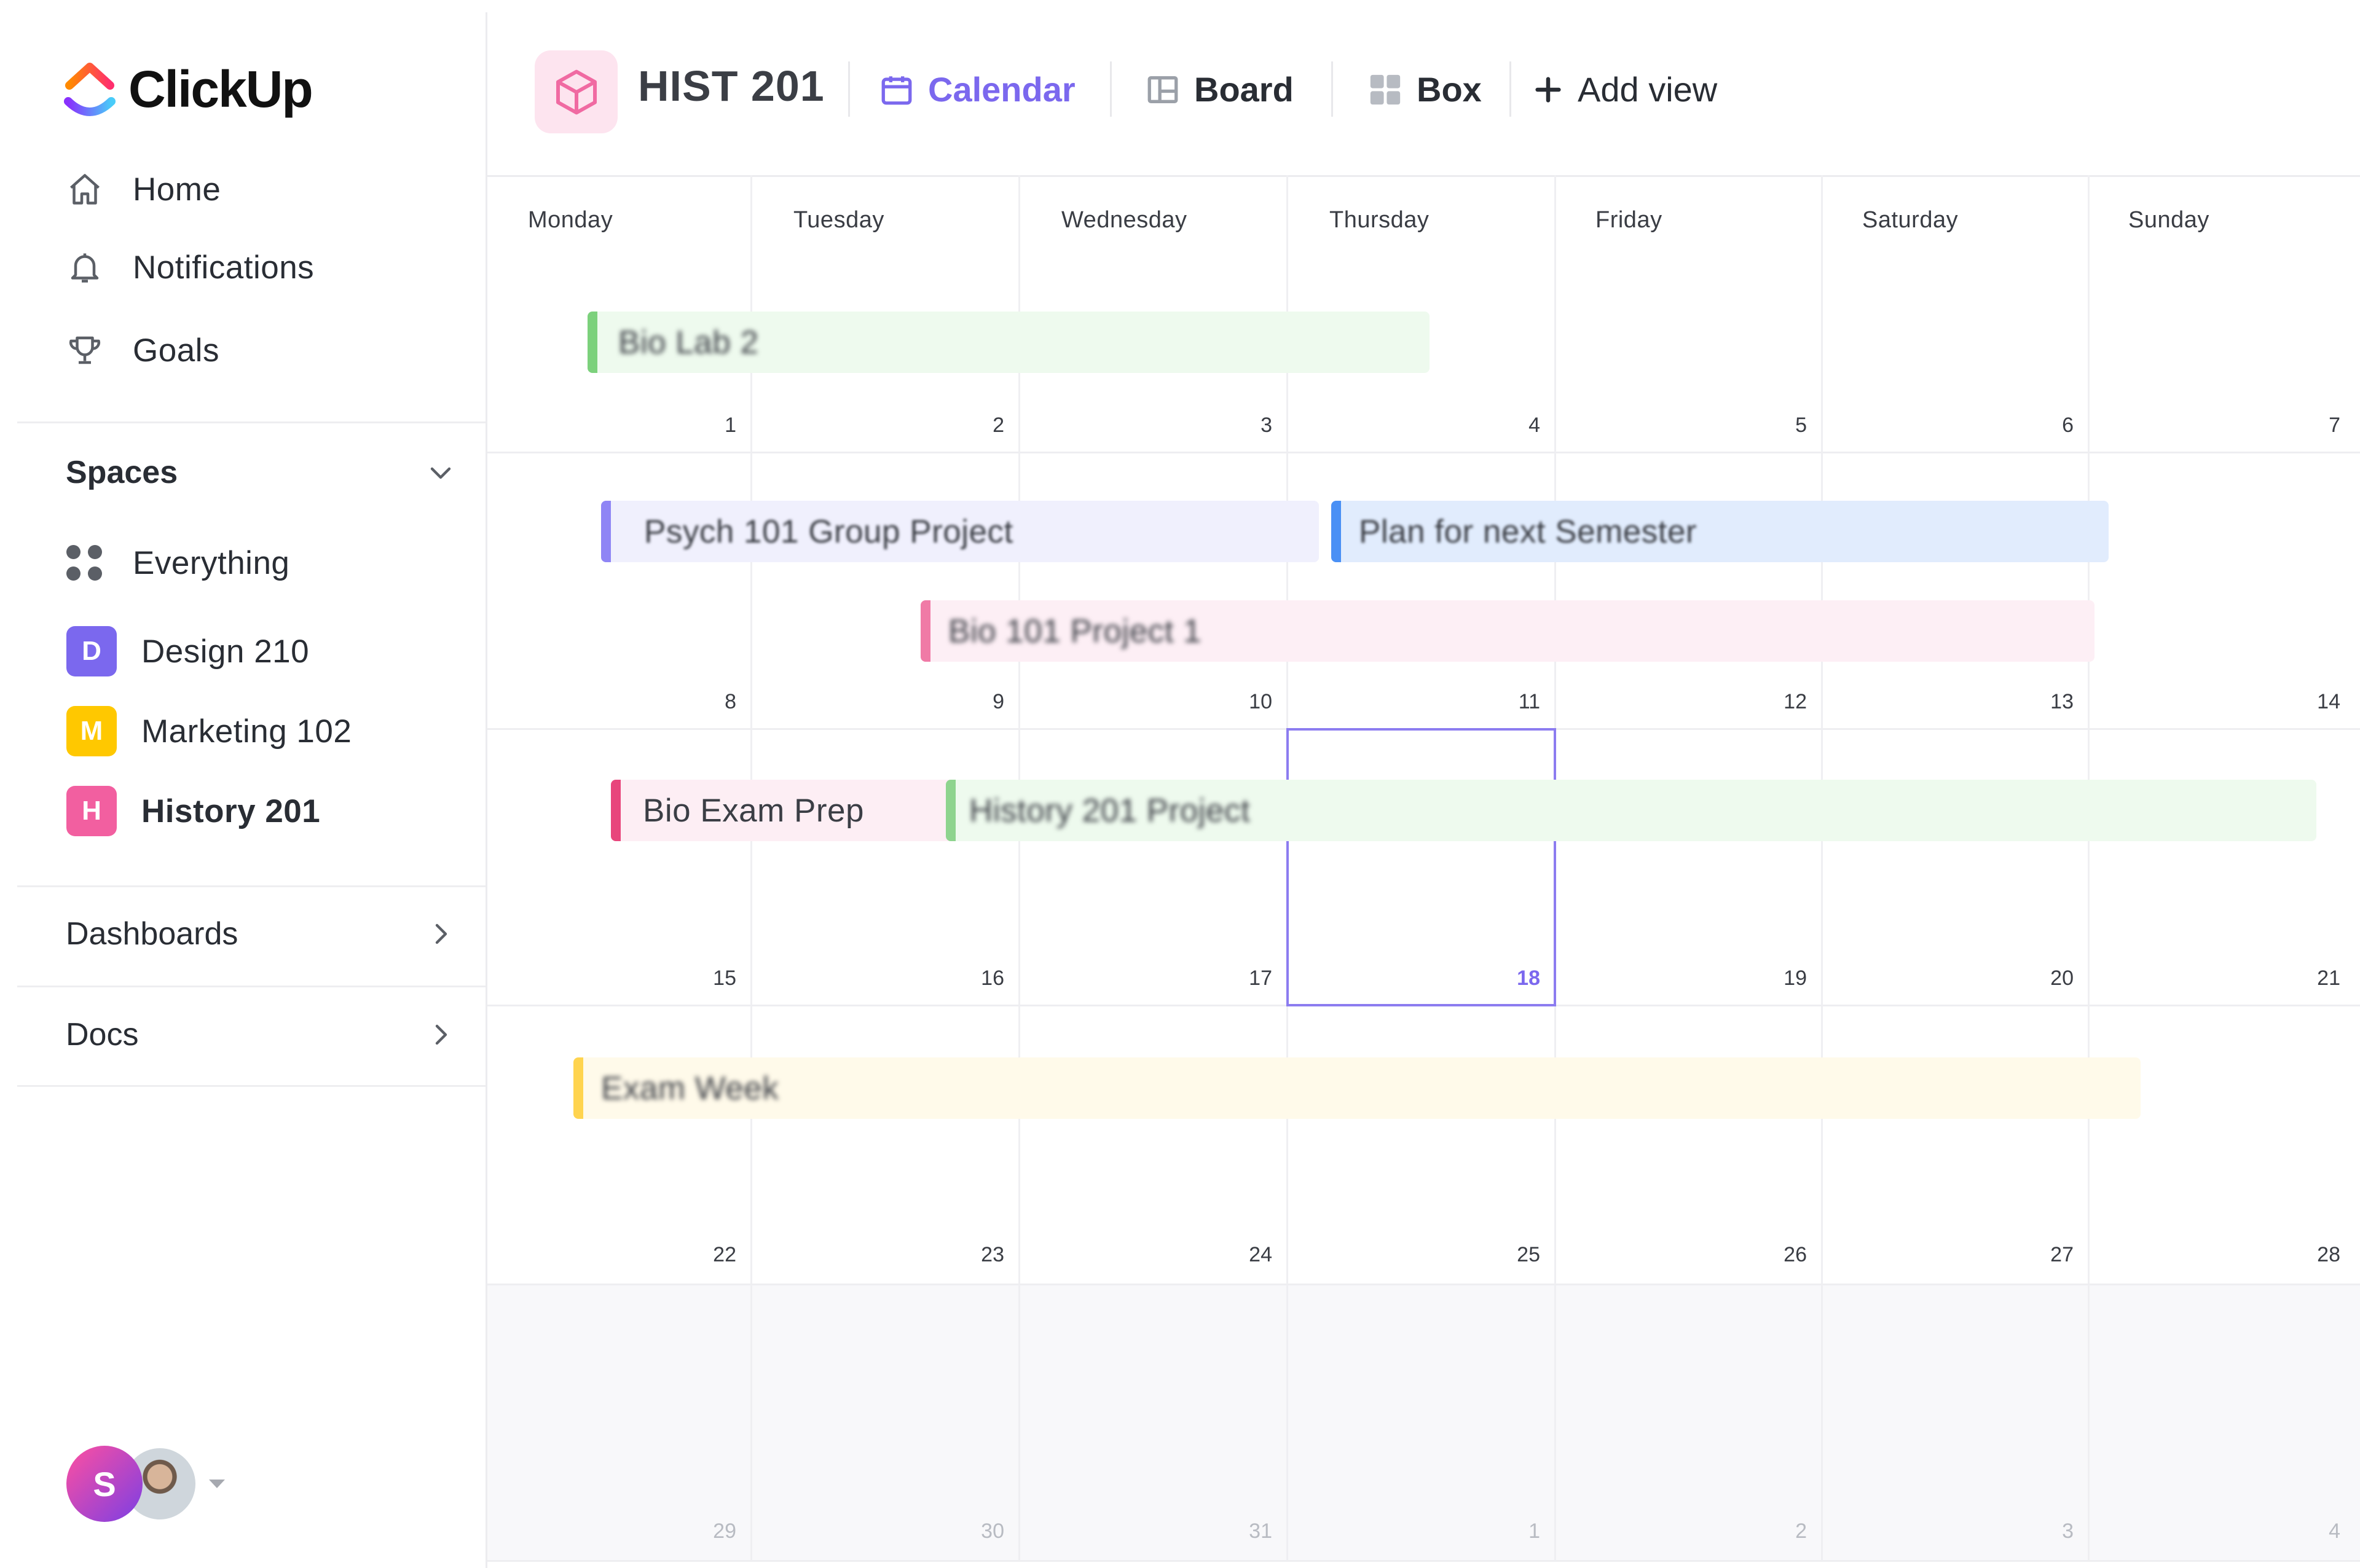 The image size is (2360, 1568). What do you see at coordinates (1423, 1284) in the screenshot?
I see `week-line` at bounding box center [1423, 1284].